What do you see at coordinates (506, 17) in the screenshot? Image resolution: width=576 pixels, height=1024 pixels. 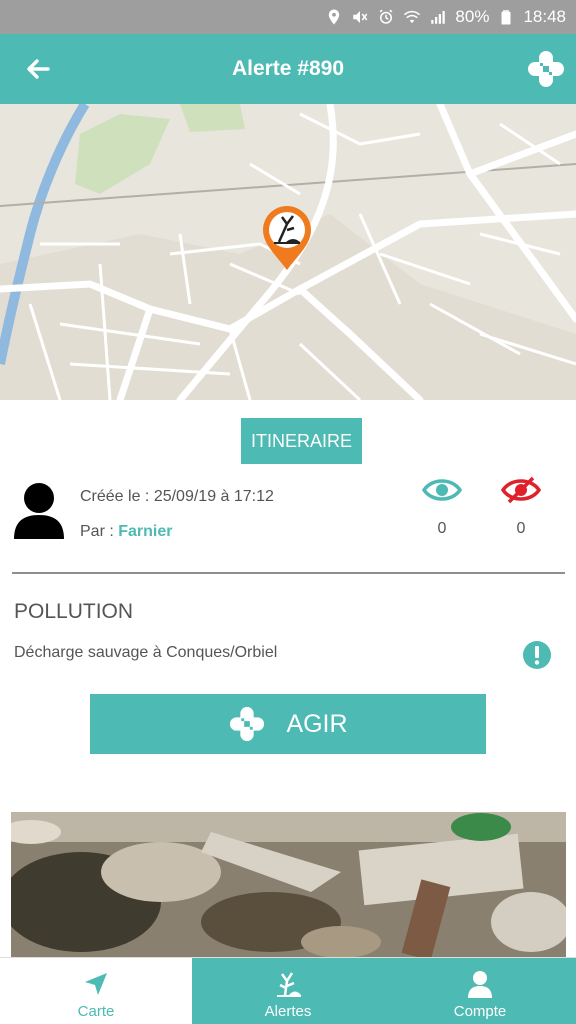 I see `battery-icon` at bounding box center [506, 17].